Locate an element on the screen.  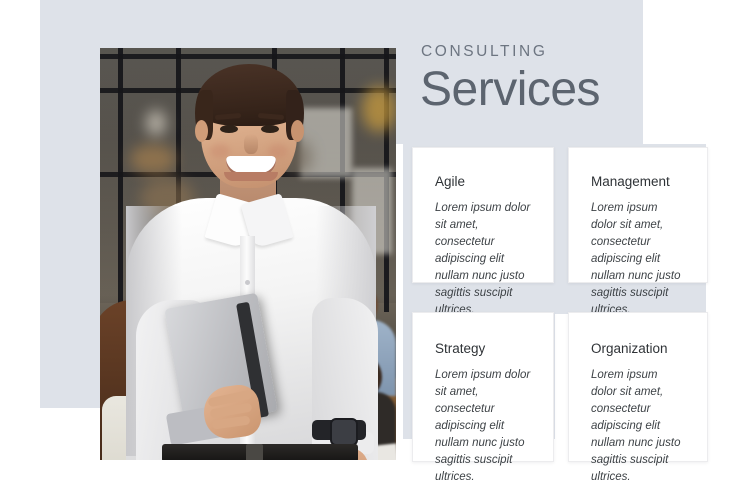
card-title: Strategy is located at coordinates (460, 348).